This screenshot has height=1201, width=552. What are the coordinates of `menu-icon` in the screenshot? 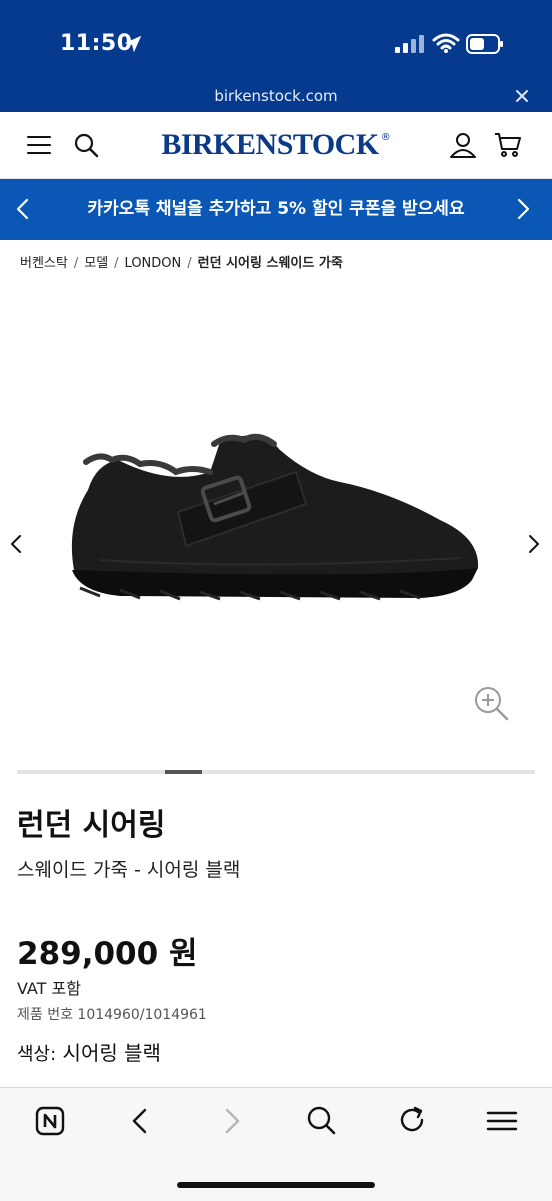 It's located at (502, 1121).